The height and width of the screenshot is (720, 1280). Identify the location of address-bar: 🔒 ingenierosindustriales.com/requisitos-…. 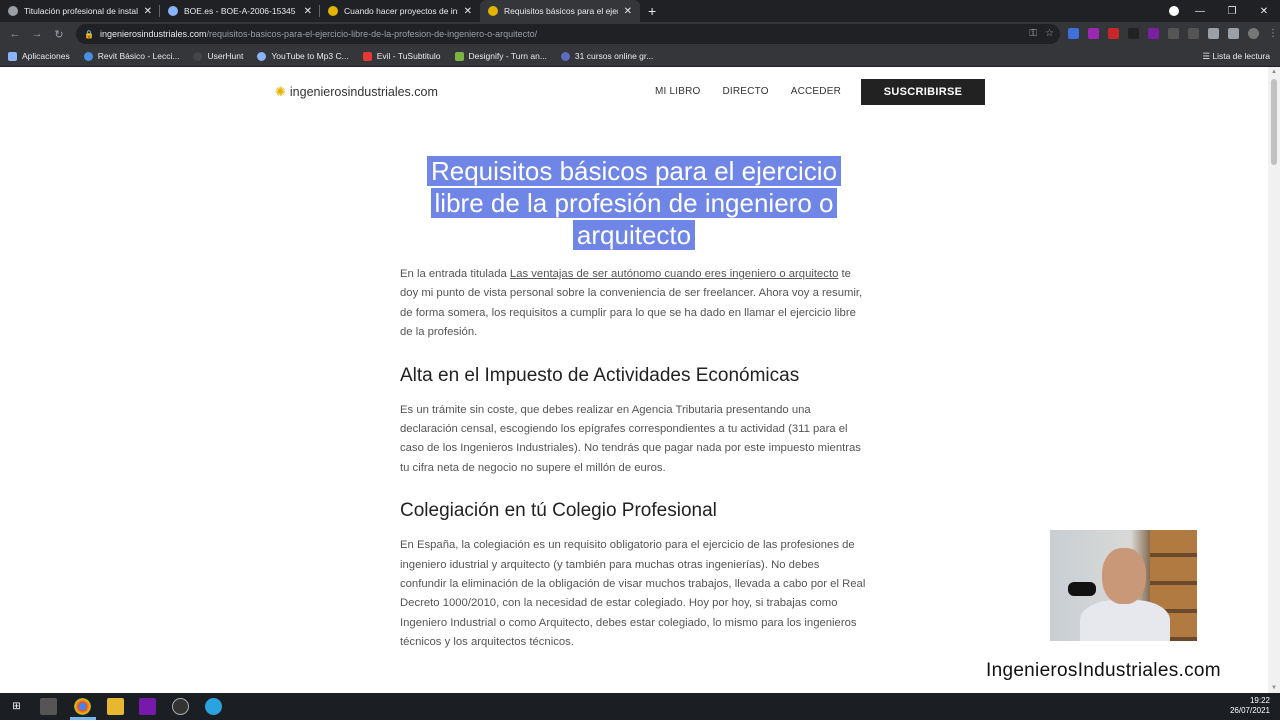
(568, 34).